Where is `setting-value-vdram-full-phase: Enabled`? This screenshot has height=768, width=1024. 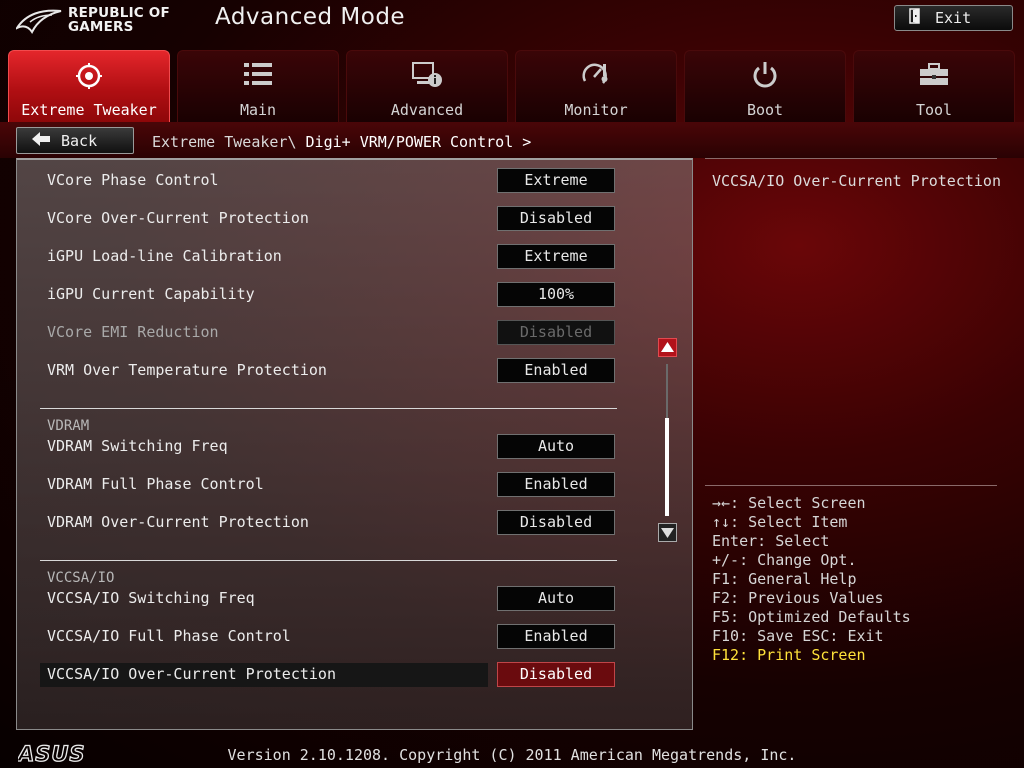 setting-value-vdram-full-phase: Enabled is located at coordinates (556, 484).